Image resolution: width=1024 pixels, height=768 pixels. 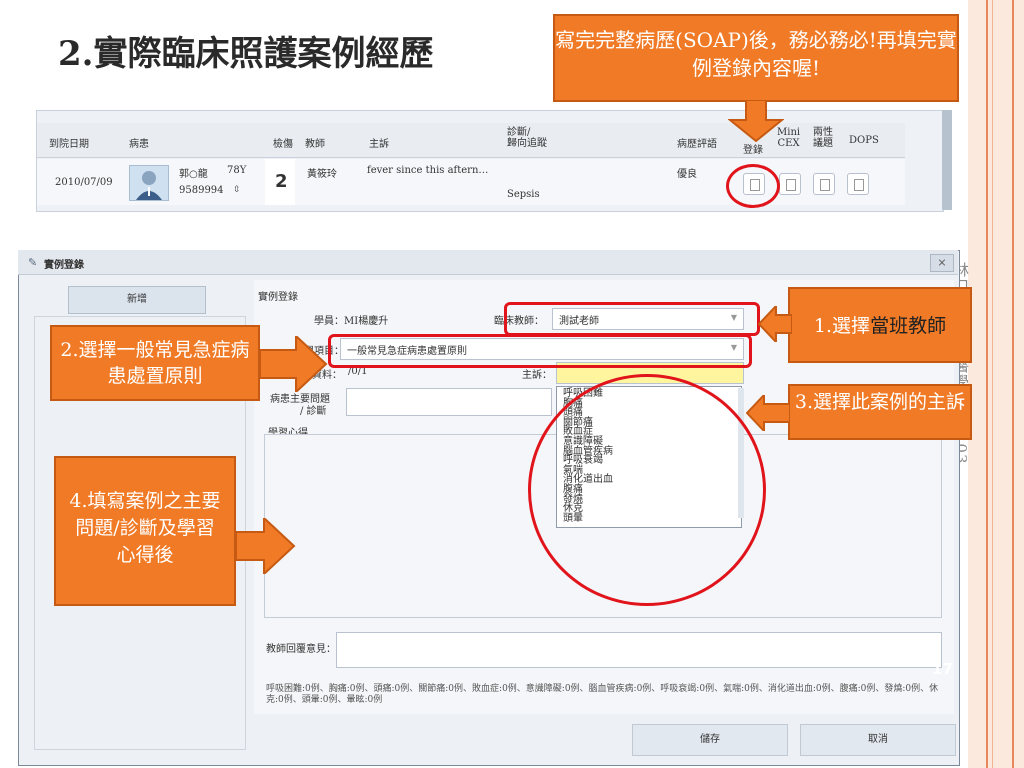 I want to click on col-complaint: 主訴, so click(x=379, y=142).